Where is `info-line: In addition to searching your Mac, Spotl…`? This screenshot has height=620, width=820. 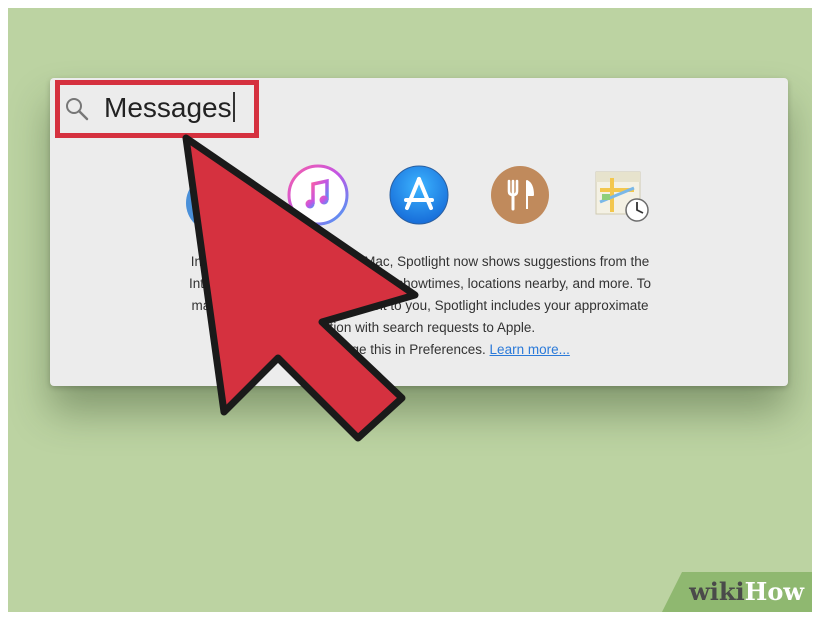 info-line: In addition to searching your Mac, Spotl… is located at coordinates (420, 261).